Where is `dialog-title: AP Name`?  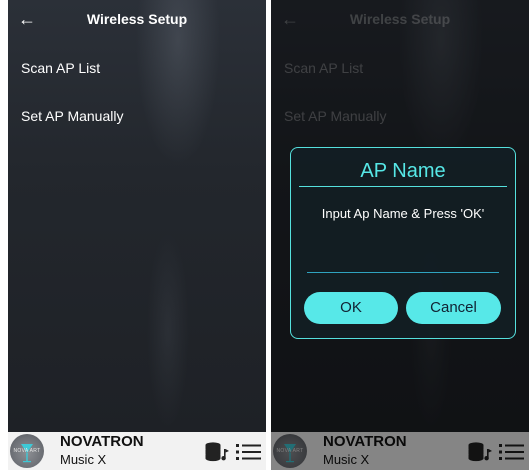
dialog-title: AP Name is located at coordinates (403, 171).